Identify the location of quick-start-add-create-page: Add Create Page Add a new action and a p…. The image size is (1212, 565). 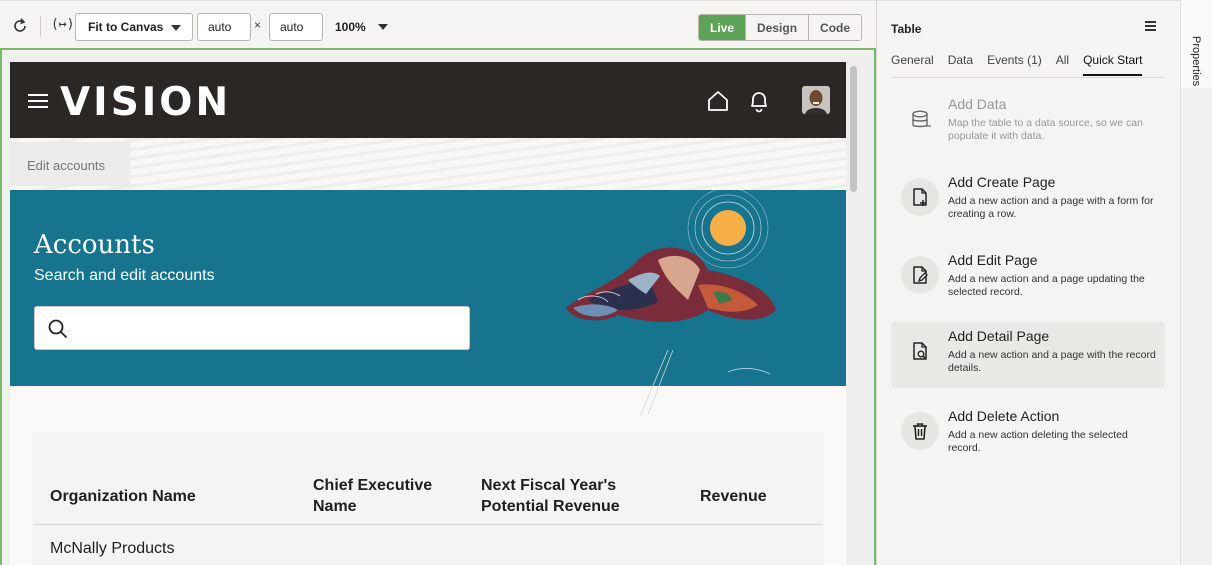
(1028, 201).